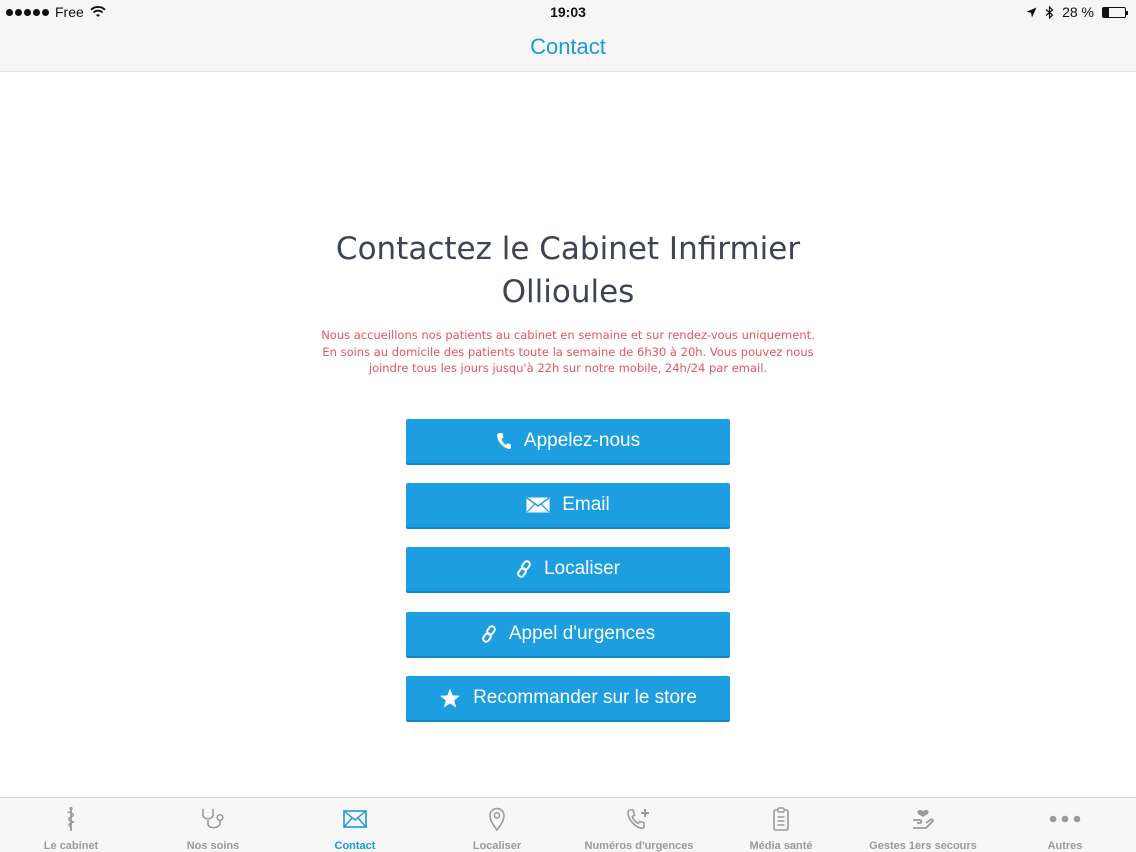 Image resolution: width=1136 pixels, height=852 pixels. Describe the element at coordinates (568, 46) in the screenshot. I see `page-title: Contact` at that location.